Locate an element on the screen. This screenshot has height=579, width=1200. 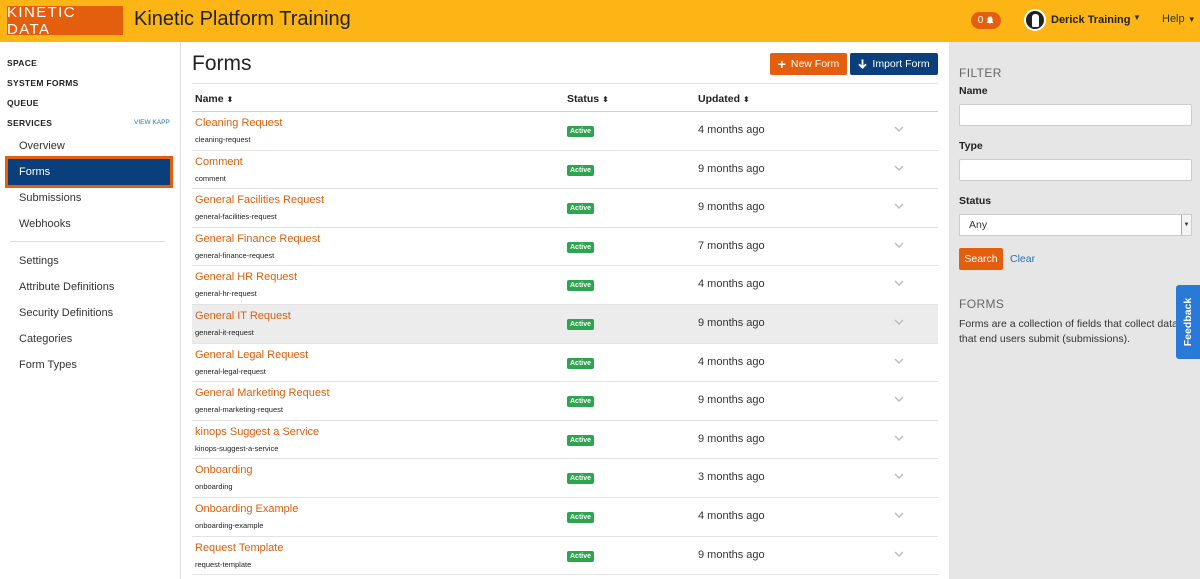
sidebar-item-security-definitions: Security Definitions is located at coordinates (66, 313).